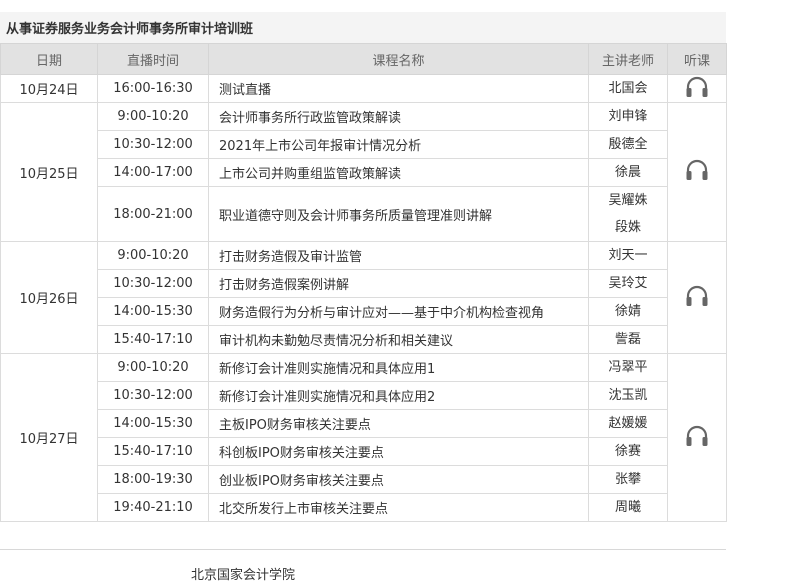 Image resolution: width=793 pixels, height=587 pixels. I want to click on date-cell: 10月27日, so click(49, 437).